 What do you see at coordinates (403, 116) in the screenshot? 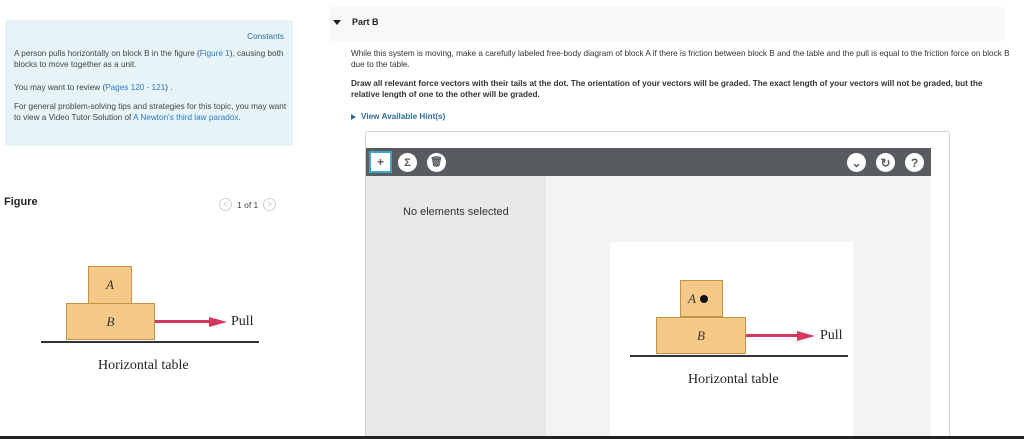
I see `hint-label: View Available Hint(s)` at bounding box center [403, 116].